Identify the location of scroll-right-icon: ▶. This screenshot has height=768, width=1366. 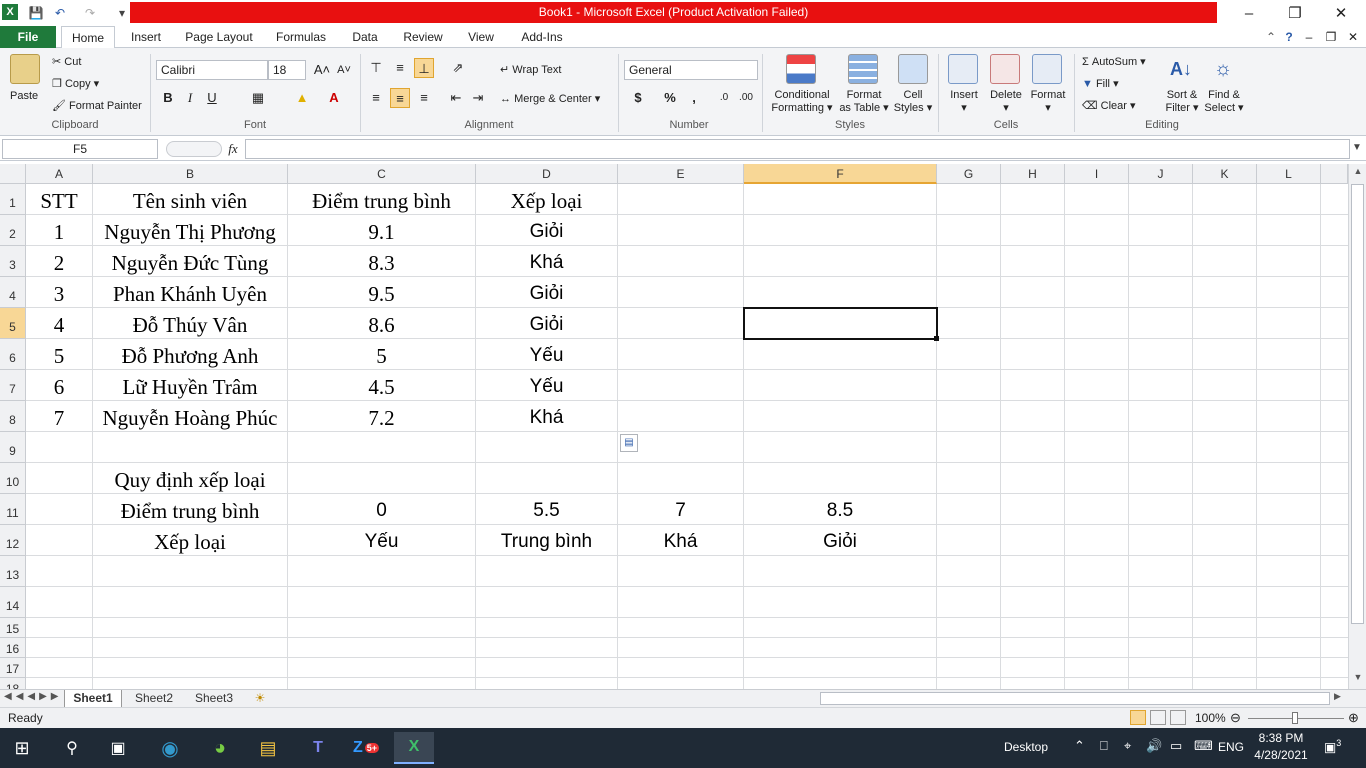
(1337, 696).